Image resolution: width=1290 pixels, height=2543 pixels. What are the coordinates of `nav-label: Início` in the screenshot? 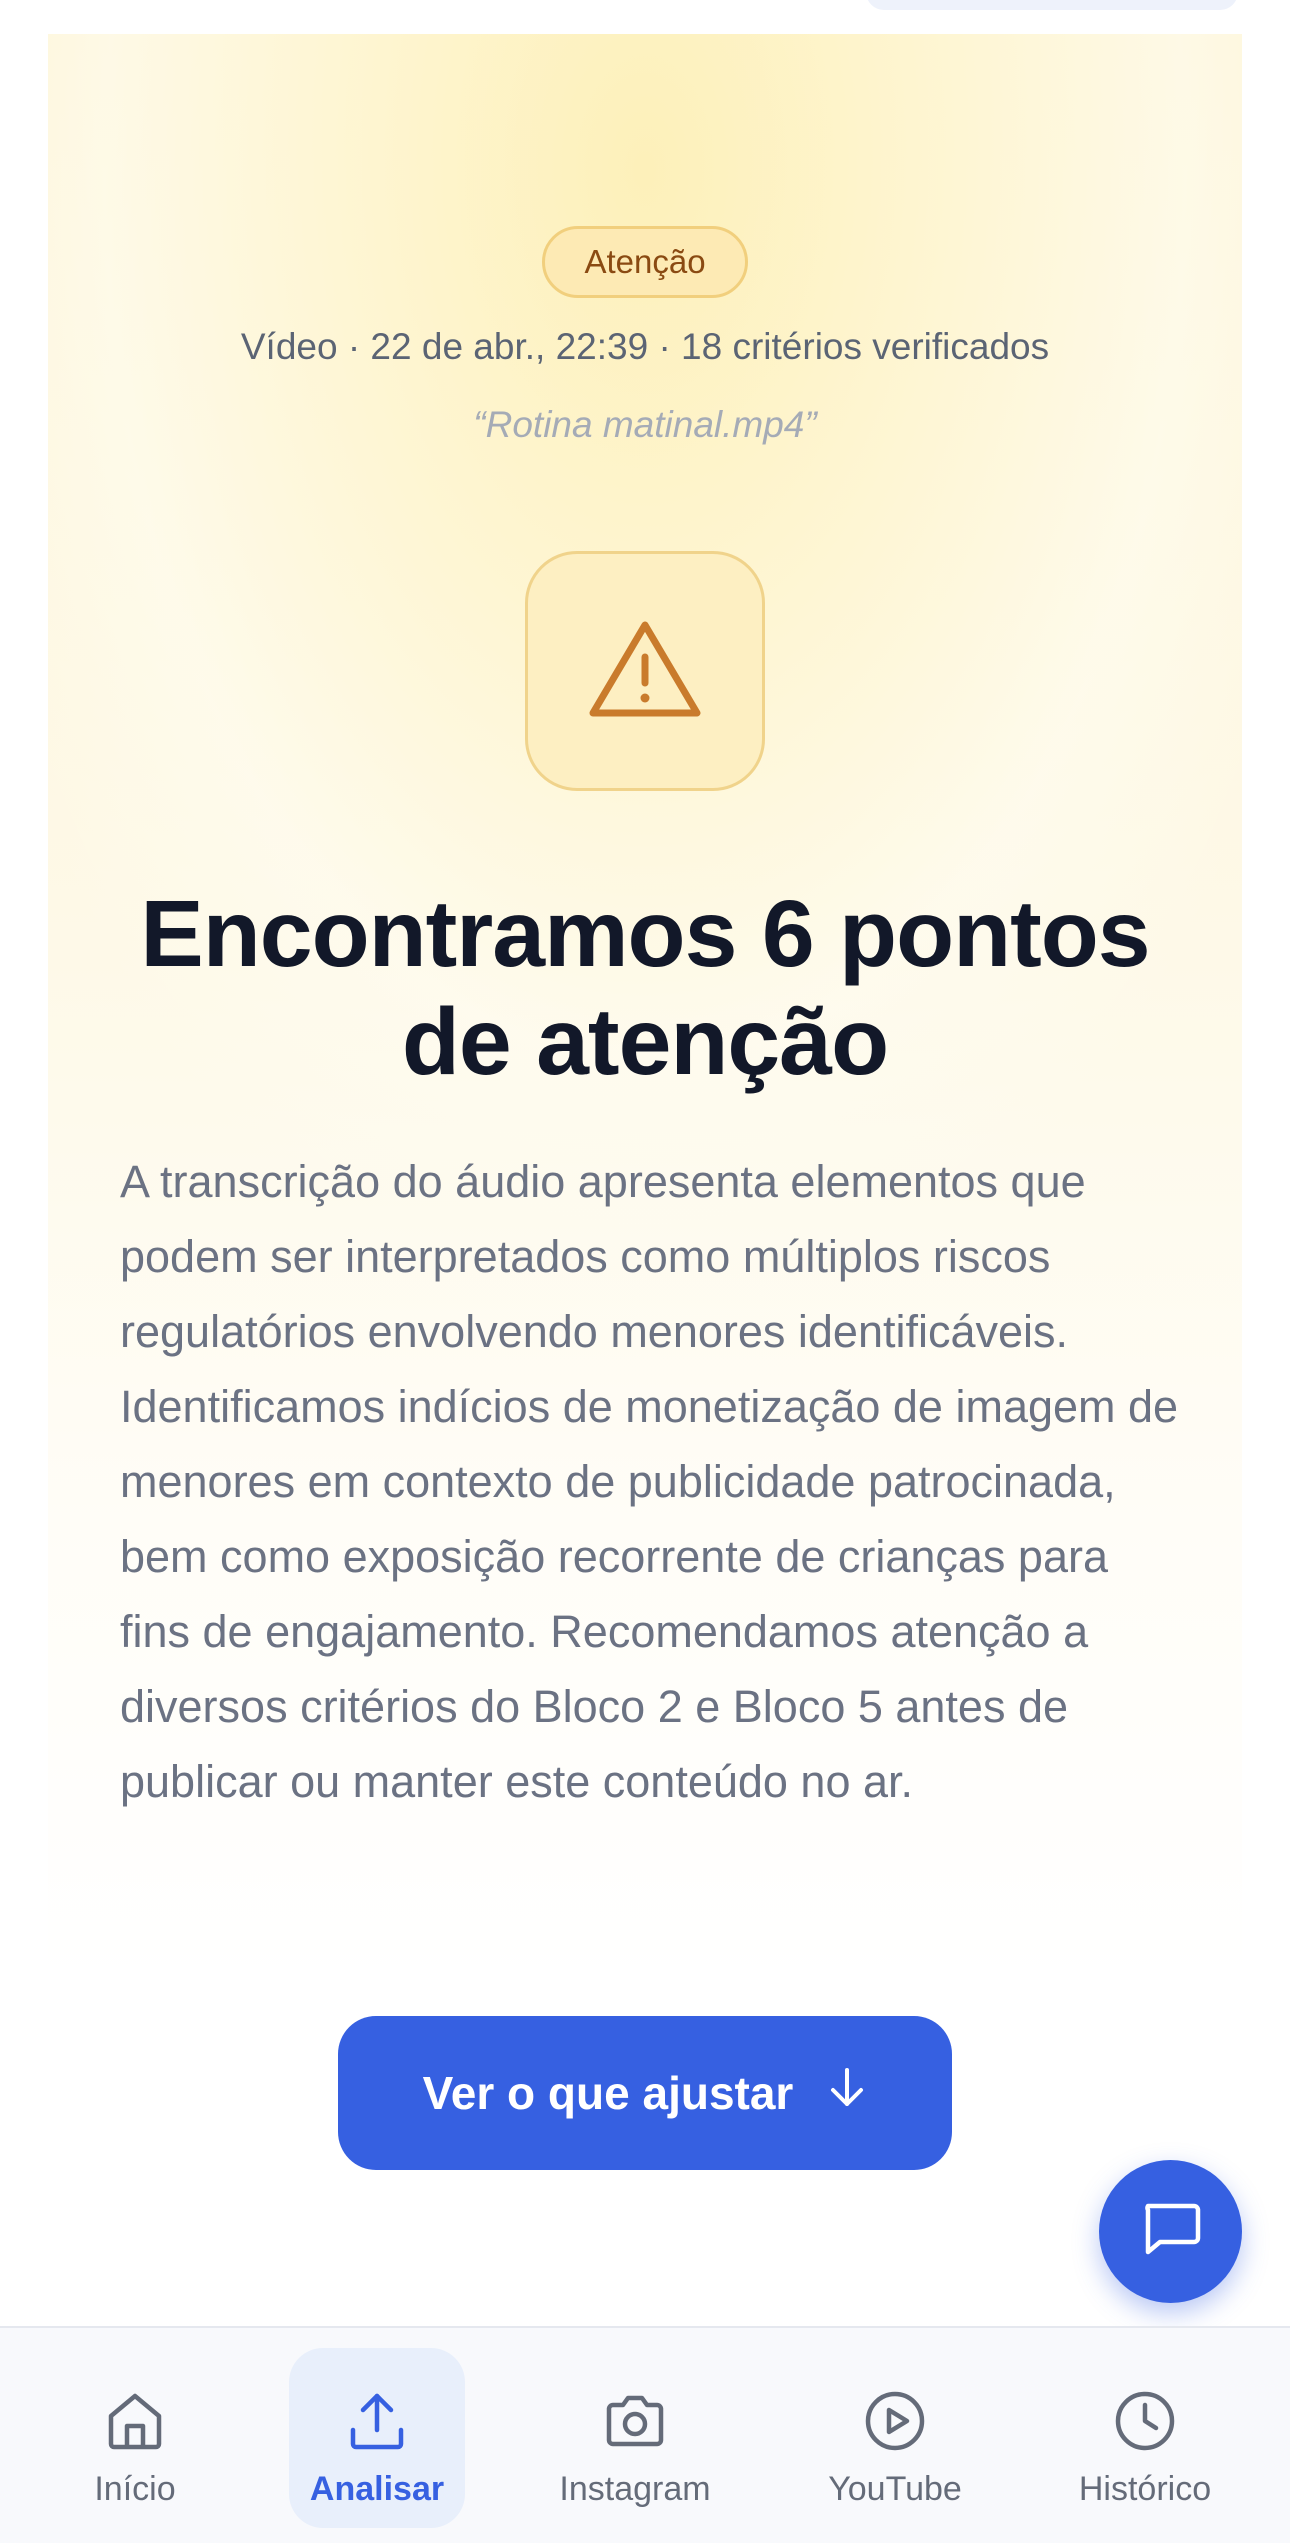 It's located at (135, 2489).